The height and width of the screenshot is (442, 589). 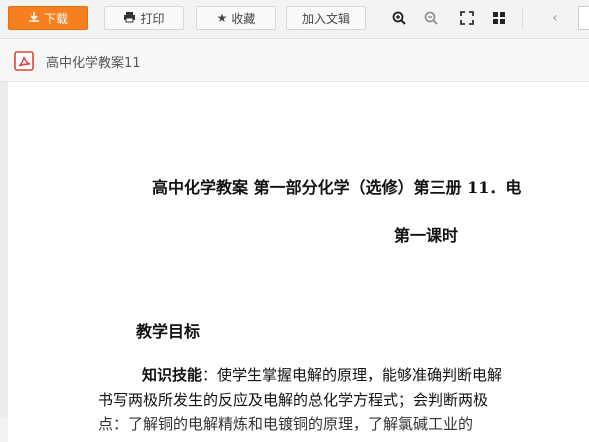 I want to click on add-to-library-button: 加入文辑, so click(x=326, y=18).